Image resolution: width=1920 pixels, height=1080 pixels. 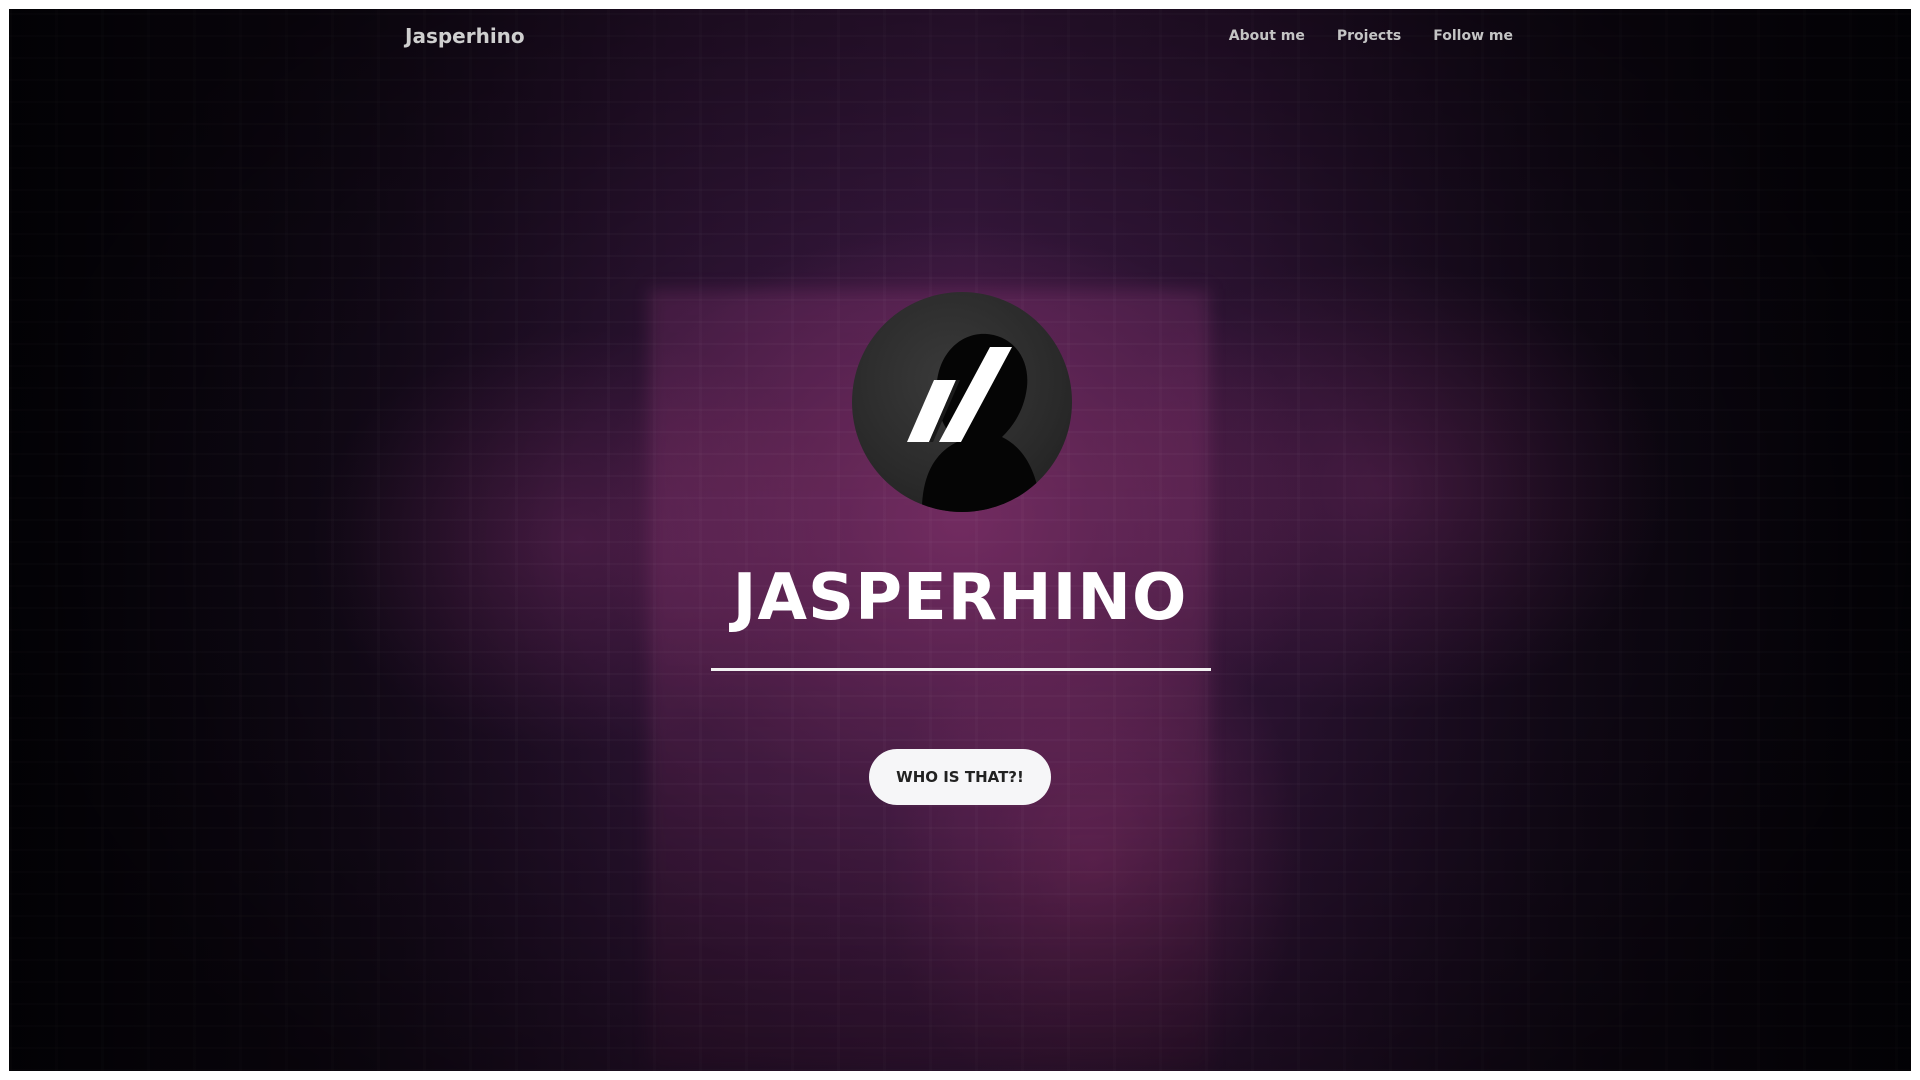 What do you see at coordinates (960, 777) in the screenshot?
I see `who-is-that-button: WHO IS THAT?!` at bounding box center [960, 777].